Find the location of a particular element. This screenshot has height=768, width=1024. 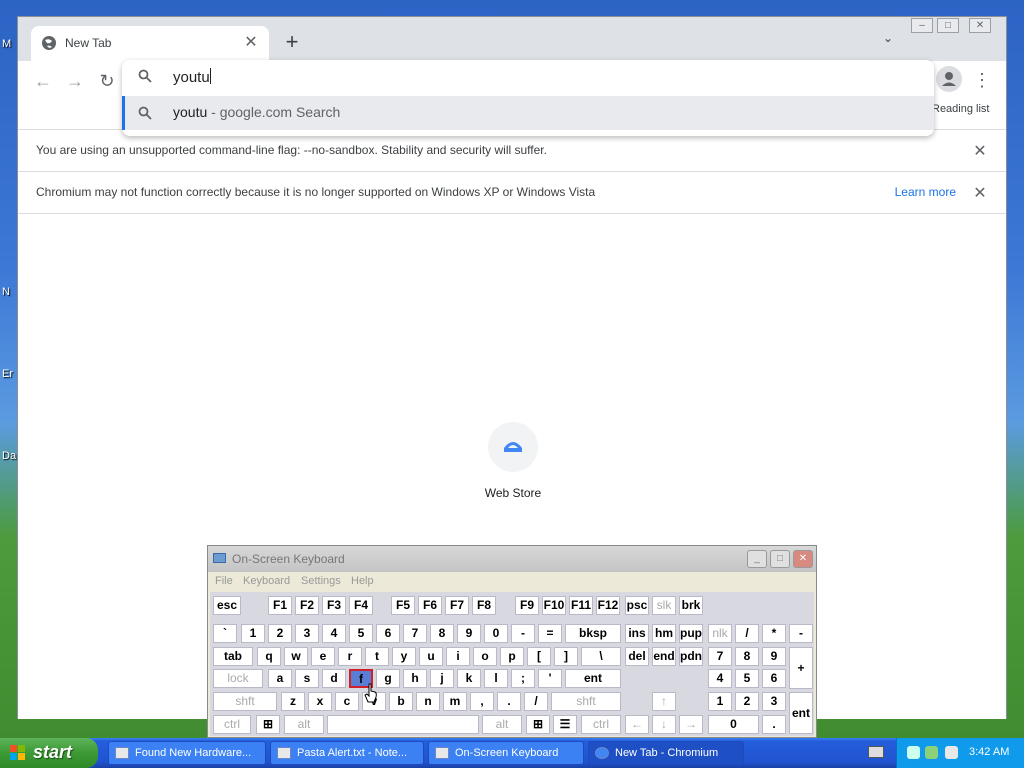

start-button: start is located at coordinates (49, 753).